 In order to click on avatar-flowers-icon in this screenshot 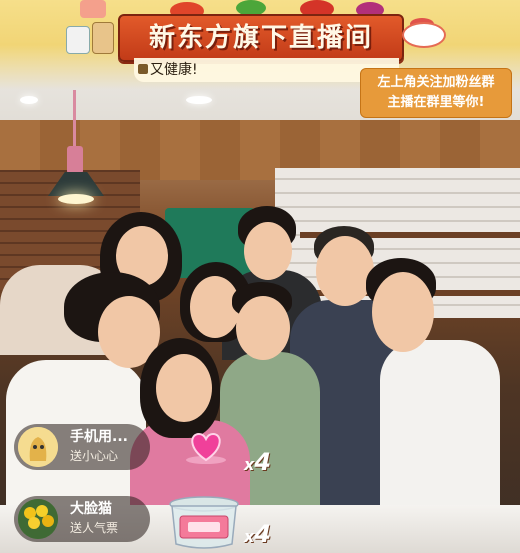, I will do `click(38, 519)`.